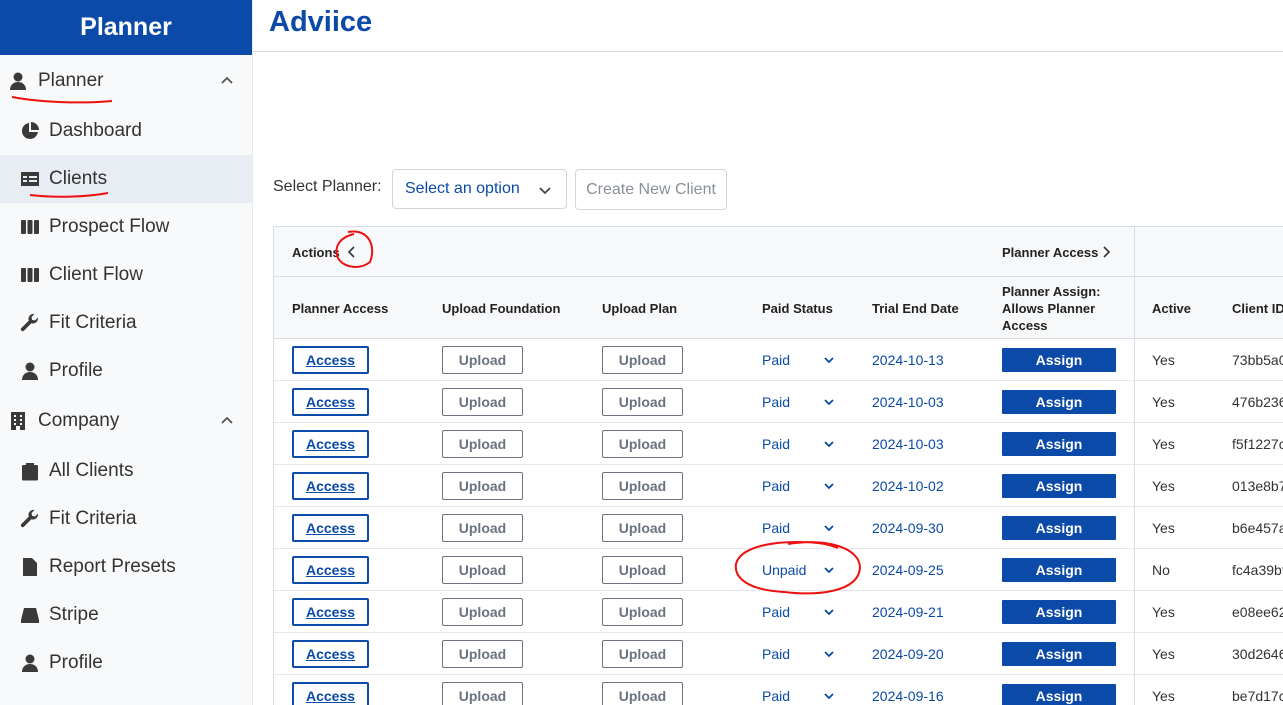 The image size is (1283, 705). What do you see at coordinates (797, 308) in the screenshot?
I see `col-header-paid-status: Paid Status` at bounding box center [797, 308].